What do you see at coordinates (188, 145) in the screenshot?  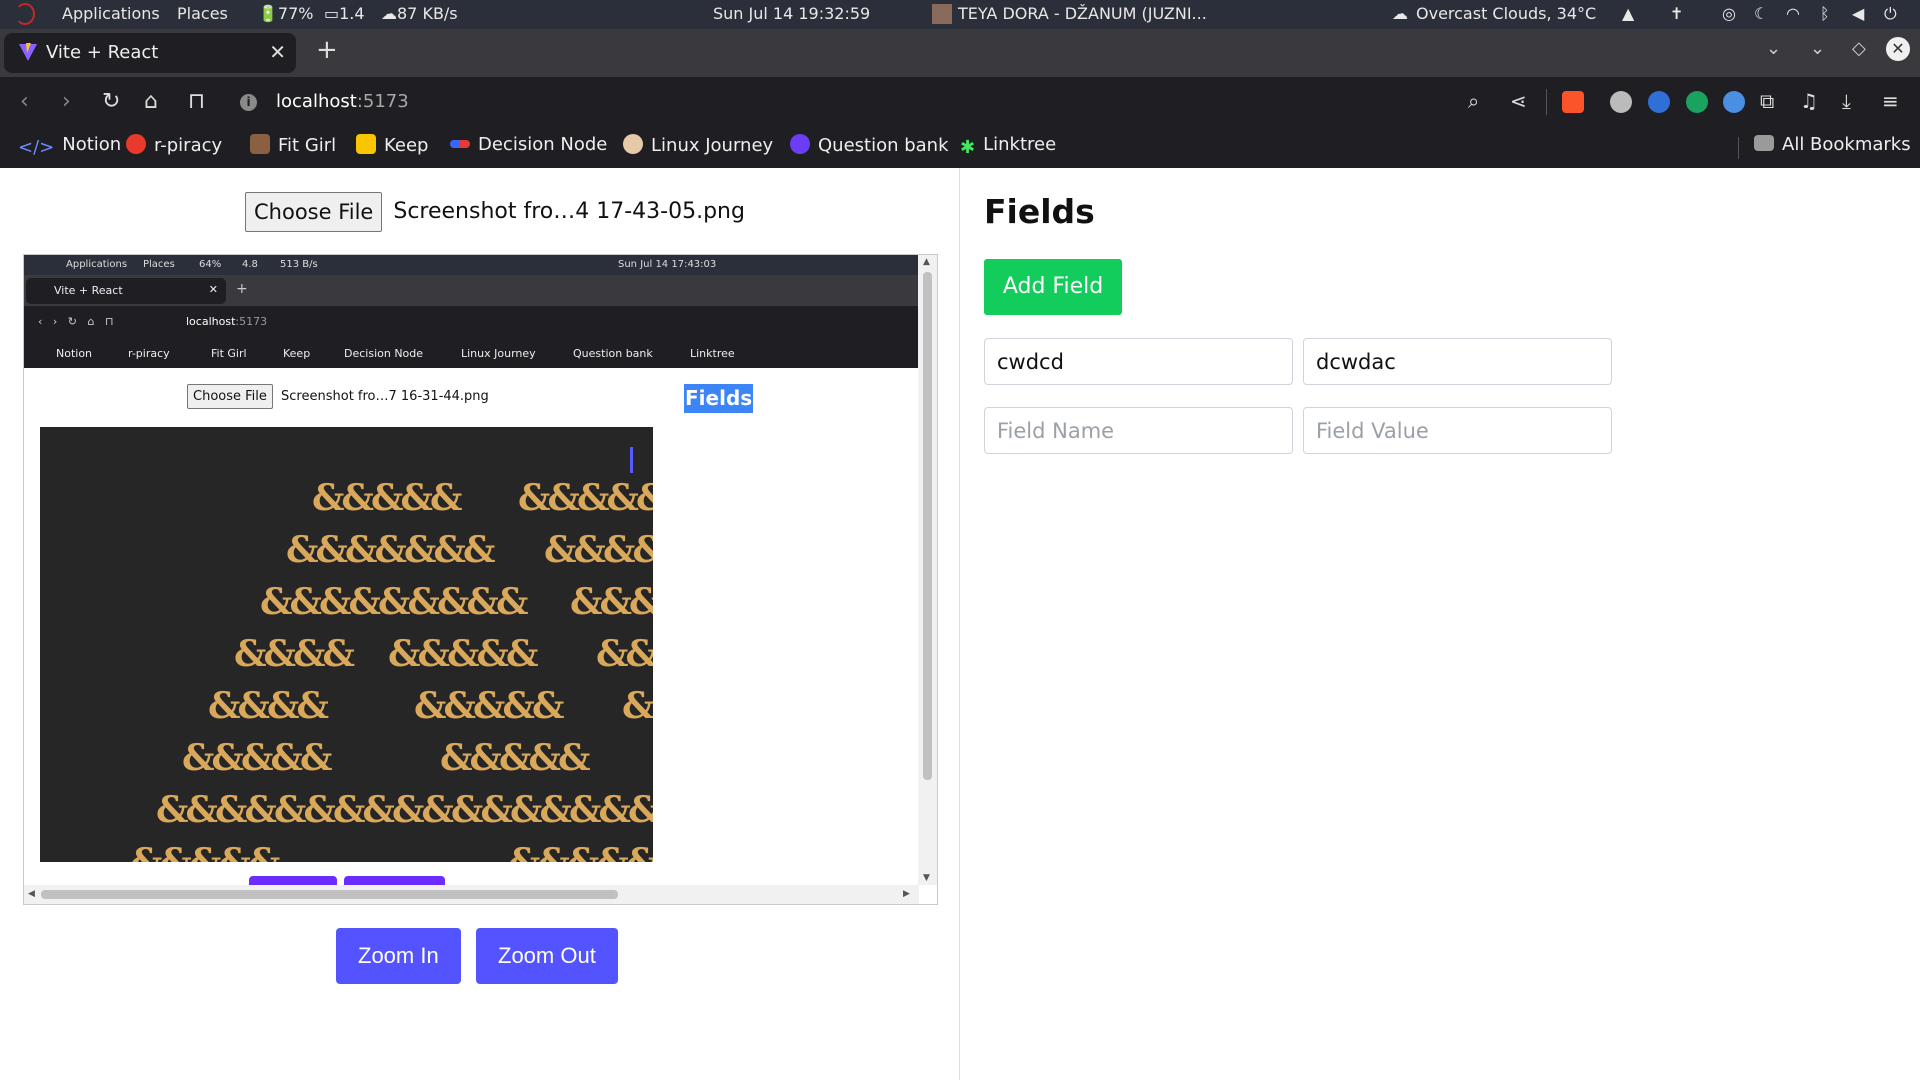 I see `bookmark-label: r-piracy` at bounding box center [188, 145].